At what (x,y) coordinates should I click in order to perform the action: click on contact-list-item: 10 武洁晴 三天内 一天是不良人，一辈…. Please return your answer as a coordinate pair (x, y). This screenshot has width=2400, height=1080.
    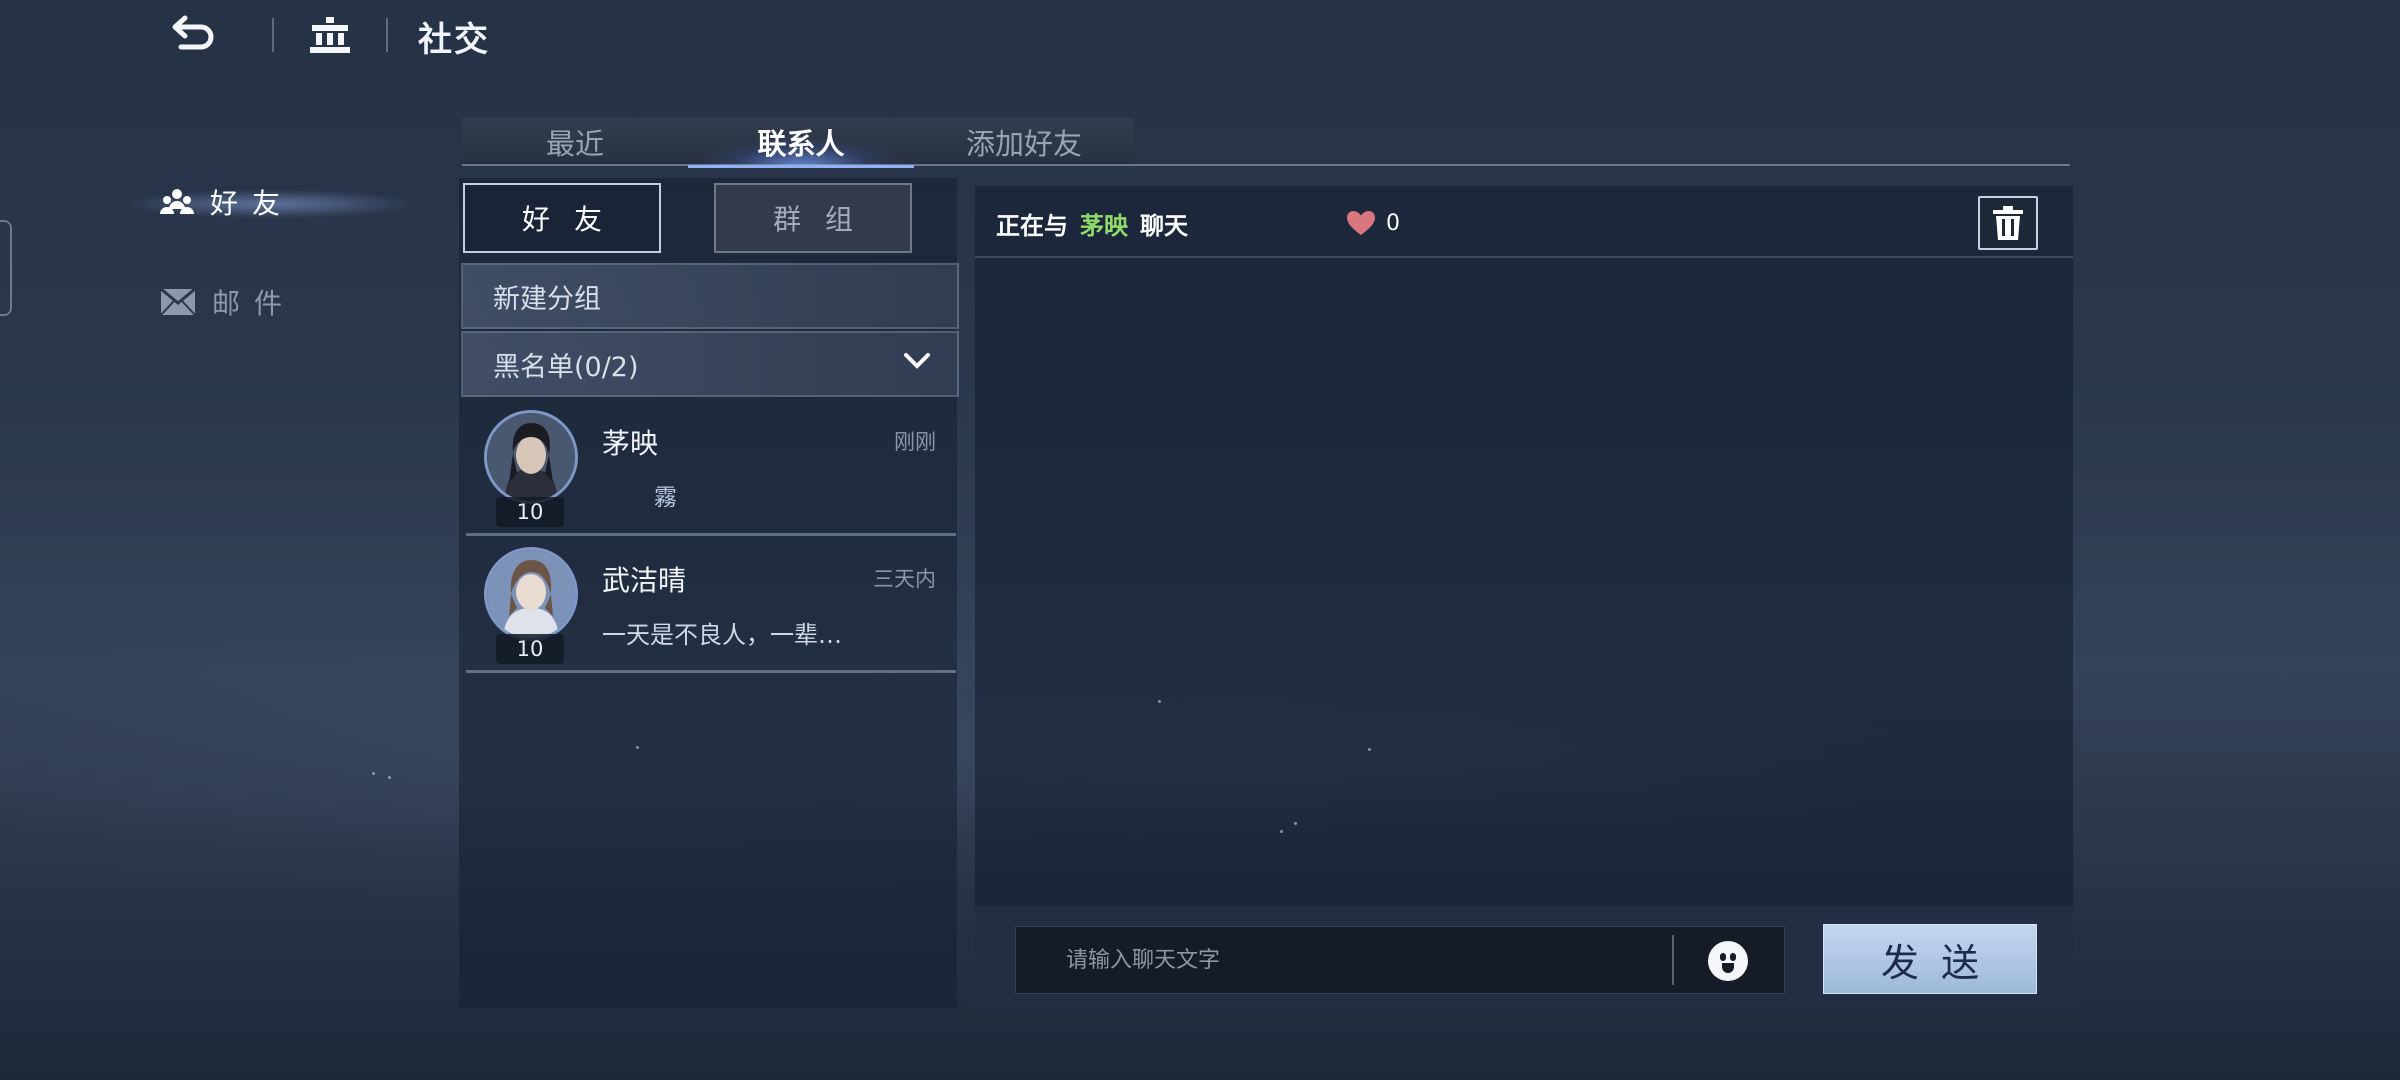
    Looking at the image, I should click on (711, 605).